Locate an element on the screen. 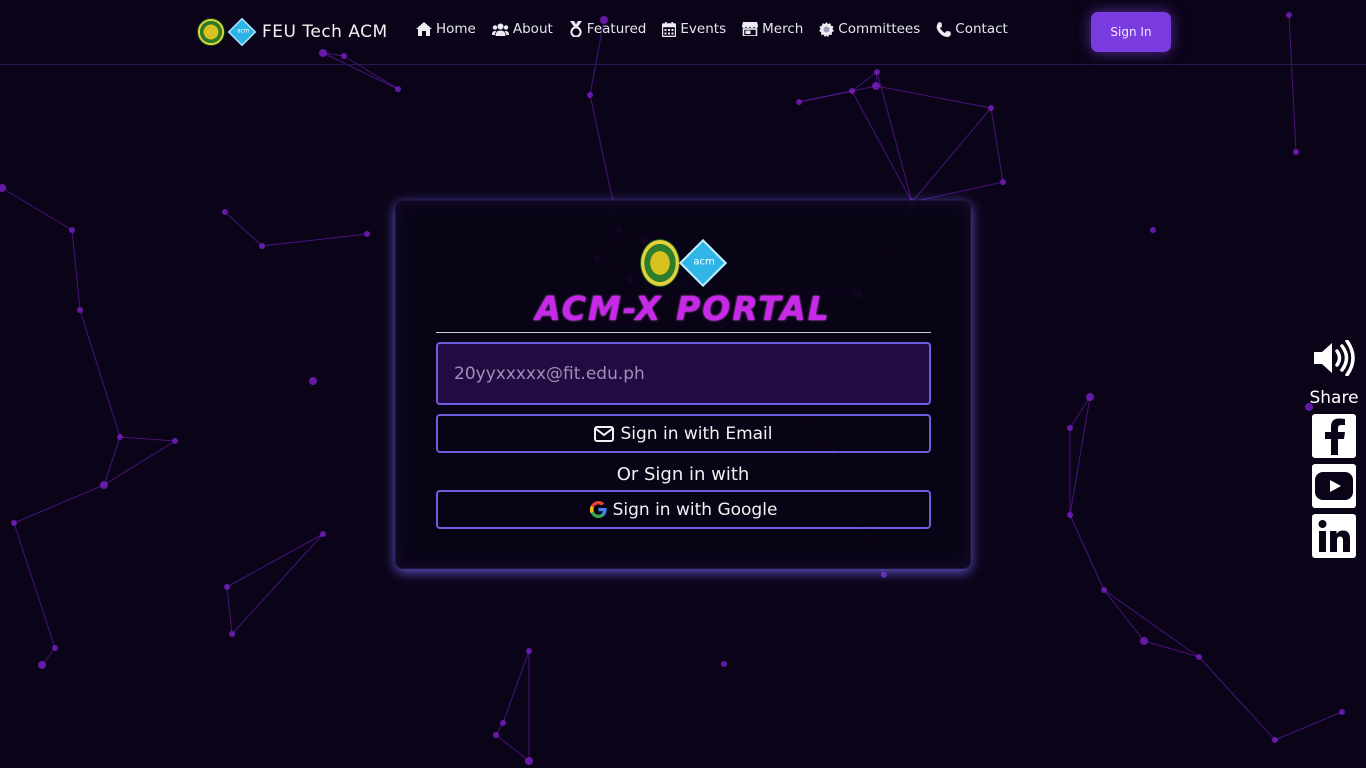 Image resolution: width=1366 pixels, height=768 pixels. medal-icon is located at coordinates (575, 29).